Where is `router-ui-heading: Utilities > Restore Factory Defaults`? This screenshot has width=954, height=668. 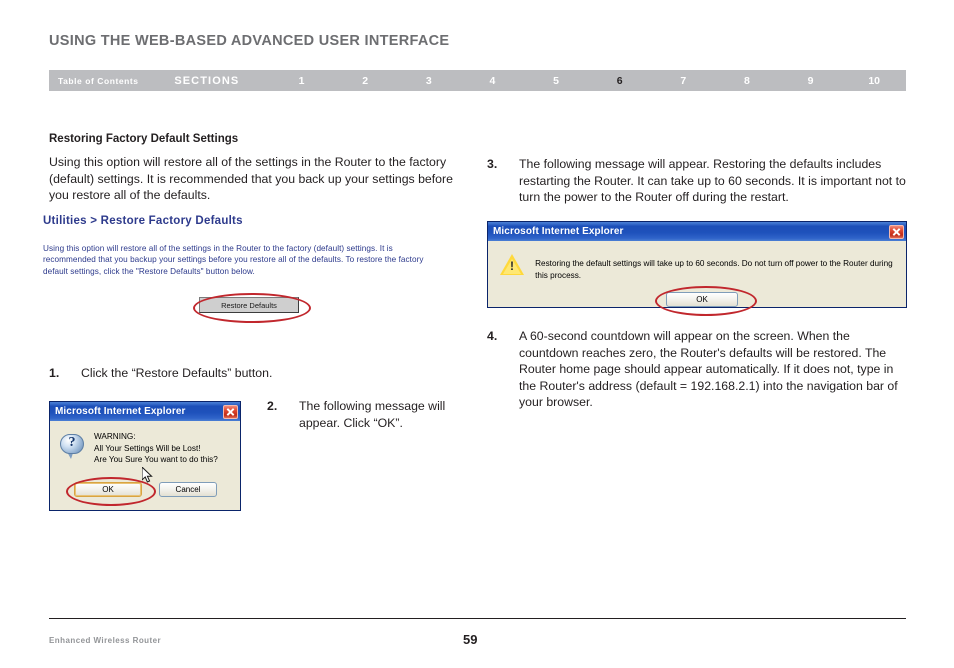 router-ui-heading: Utilities > Restore Factory Defaults is located at coordinates (143, 221).